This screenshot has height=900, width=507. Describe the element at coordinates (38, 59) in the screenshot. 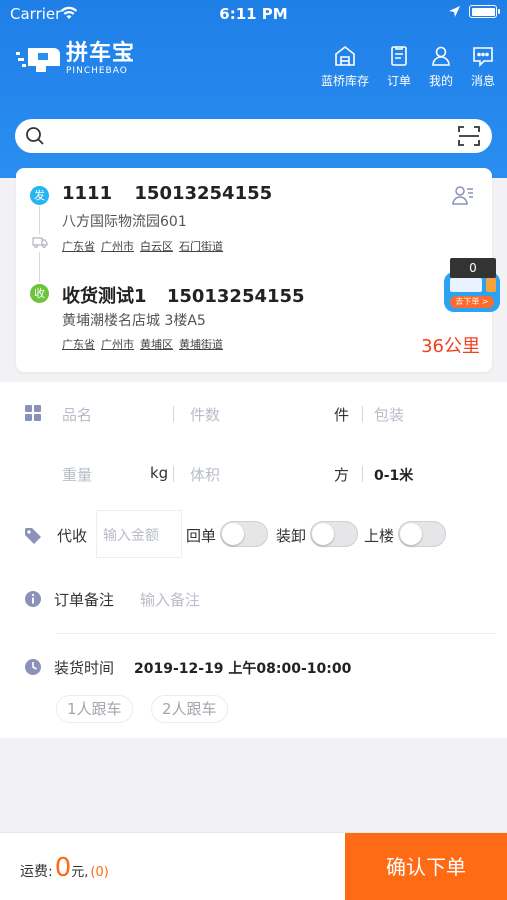

I see `logo-truck-icon` at that location.